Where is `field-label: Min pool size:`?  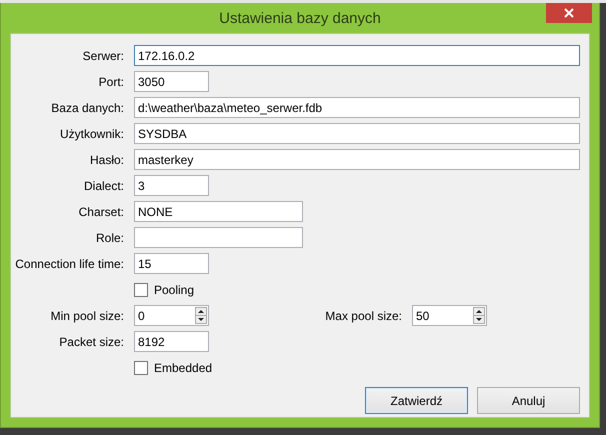
field-label: Min pool size: is located at coordinates (87, 315).